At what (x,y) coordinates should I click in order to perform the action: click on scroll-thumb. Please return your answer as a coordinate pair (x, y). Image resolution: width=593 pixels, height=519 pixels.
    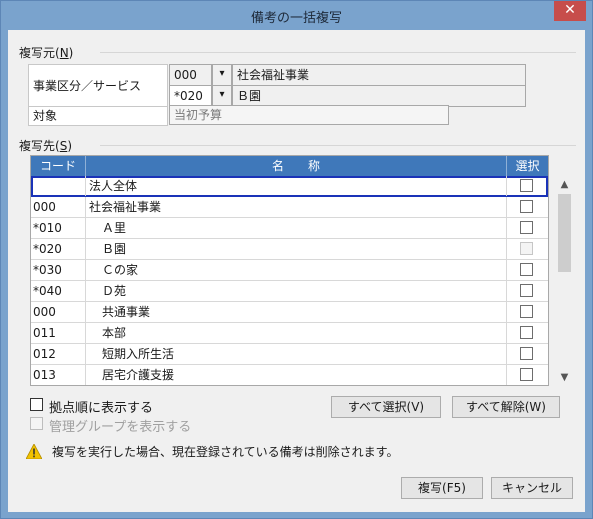
    Looking at the image, I should click on (564, 233).